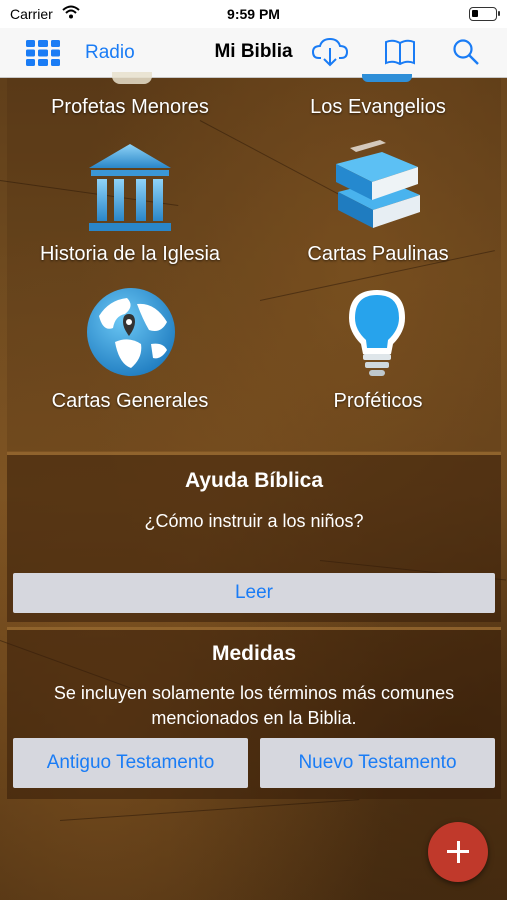  I want to click on globe-icon, so click(131, 332).